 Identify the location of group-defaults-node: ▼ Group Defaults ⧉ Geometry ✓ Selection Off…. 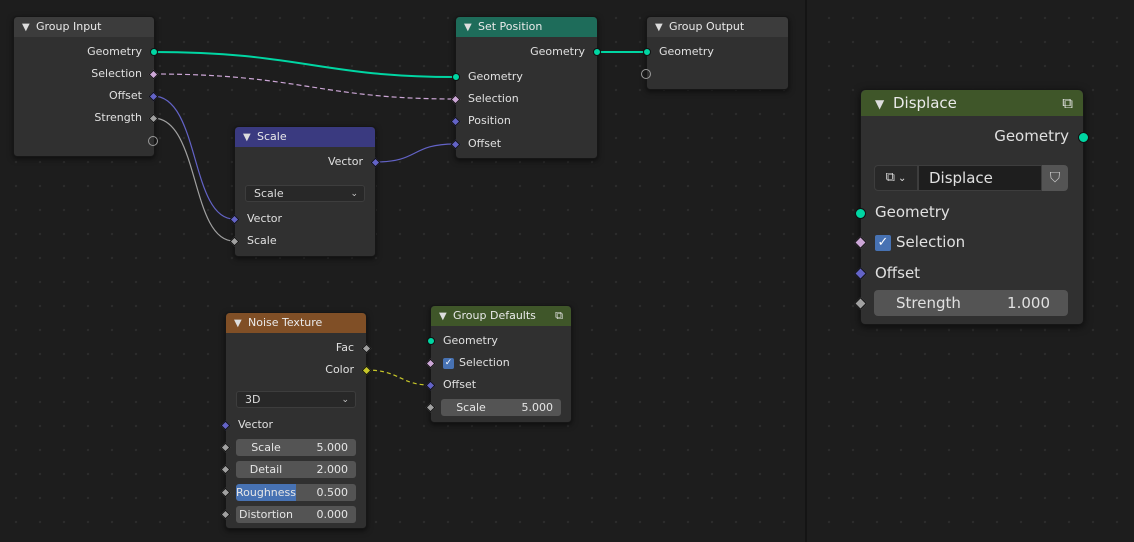
(498, 364).